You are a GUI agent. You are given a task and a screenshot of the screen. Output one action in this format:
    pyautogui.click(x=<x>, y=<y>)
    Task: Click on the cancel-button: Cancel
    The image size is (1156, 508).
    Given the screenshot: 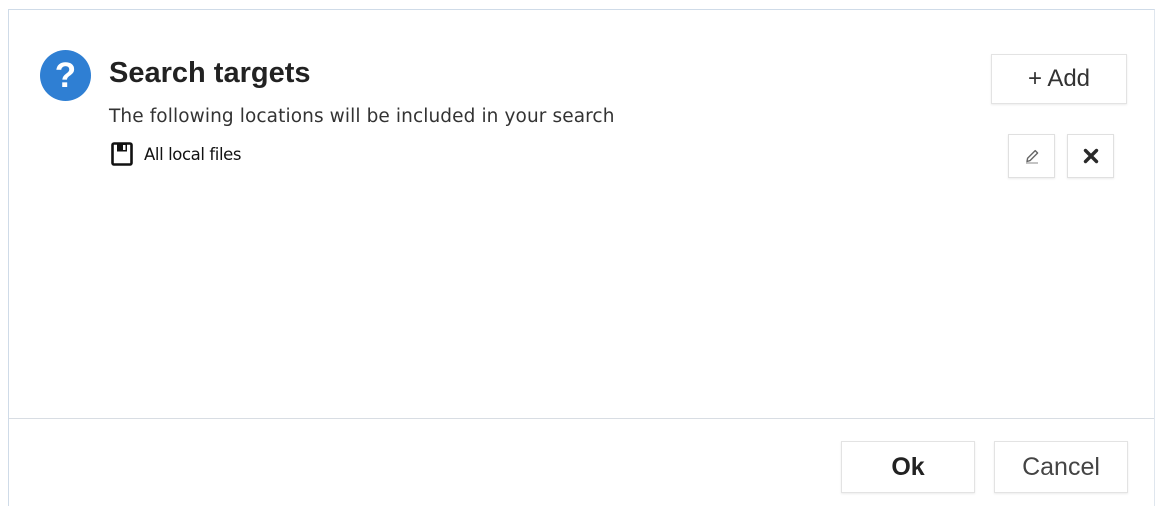 What is the action you would take?
    pyautogui.click(x=1061, y=467)
    